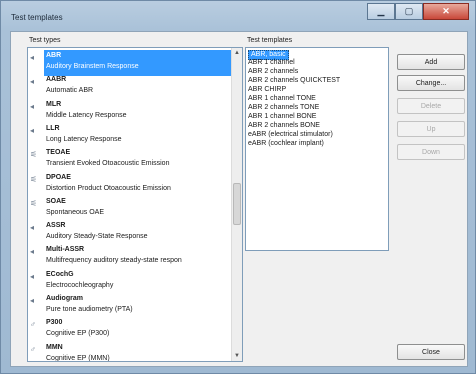 The height and width of the screenshot is (374, 476). I want to click on window-controls: ▁ ▢ ✕, so click(418, 11).